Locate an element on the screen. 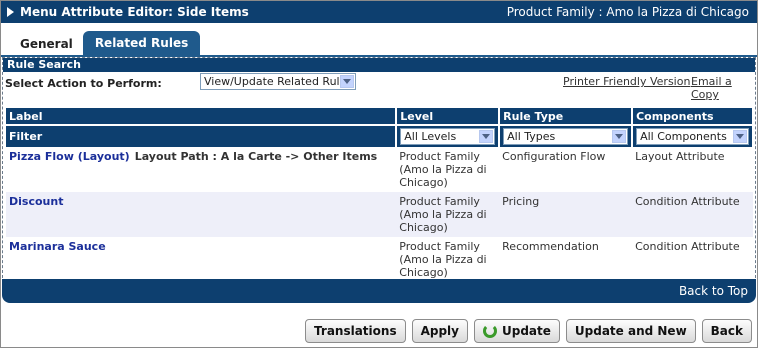 The height and width of the screenshot is (348, 758). table-header-row: Label Level Rule Type Components is located at coordinates (380, 116).